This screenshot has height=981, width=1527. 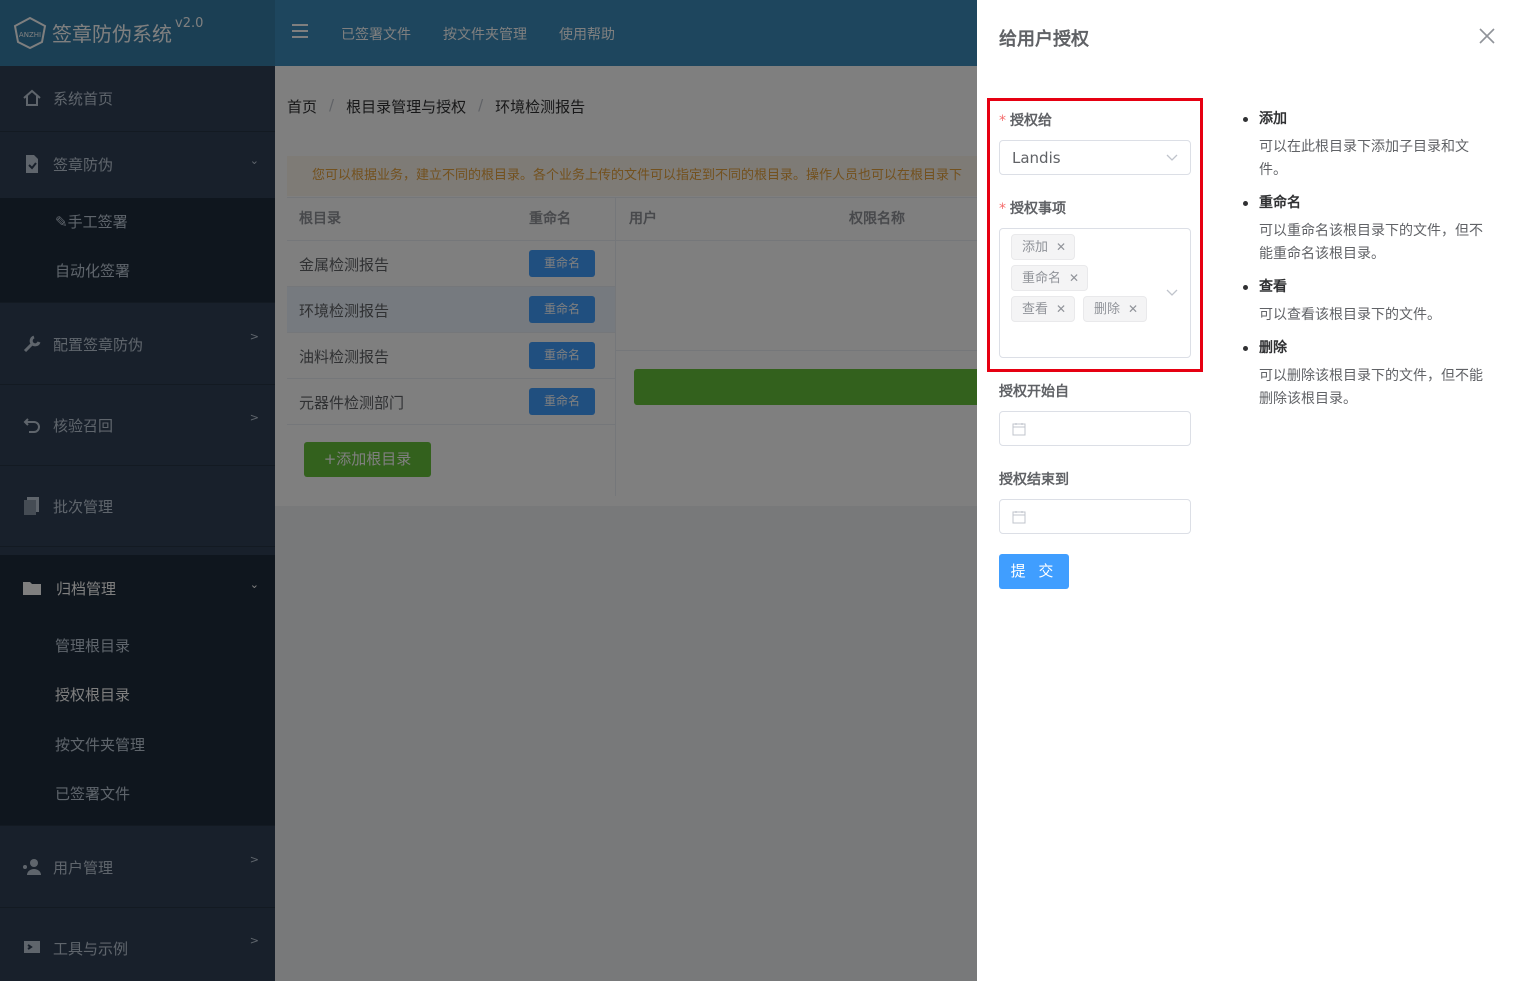 I want to click on tag-rename: 重命名 ✕, so click(x=1050, y=278).